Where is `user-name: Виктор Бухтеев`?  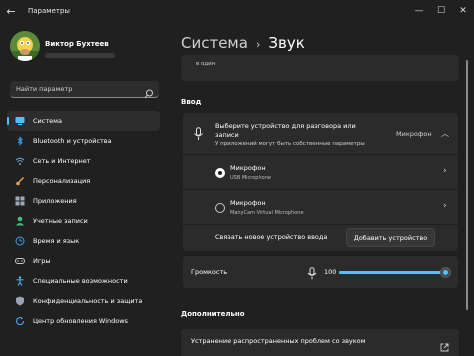 user-name: Виктор Бухтеев is located at coordinates (77, 44).